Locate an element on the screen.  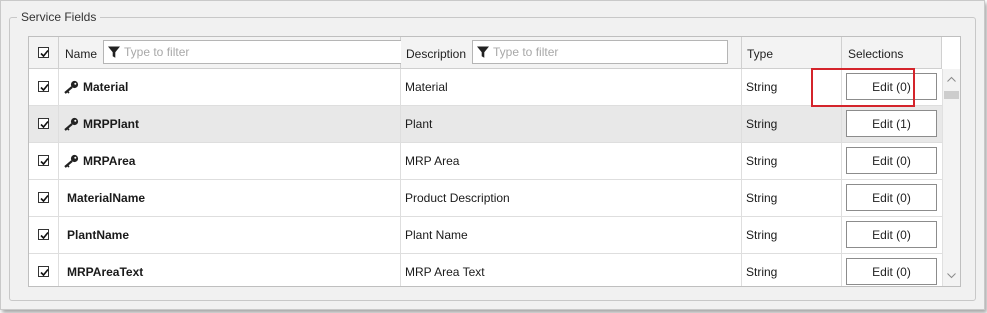
table-row: Material Material String Edit (0) is located at coordinates (485, 87).